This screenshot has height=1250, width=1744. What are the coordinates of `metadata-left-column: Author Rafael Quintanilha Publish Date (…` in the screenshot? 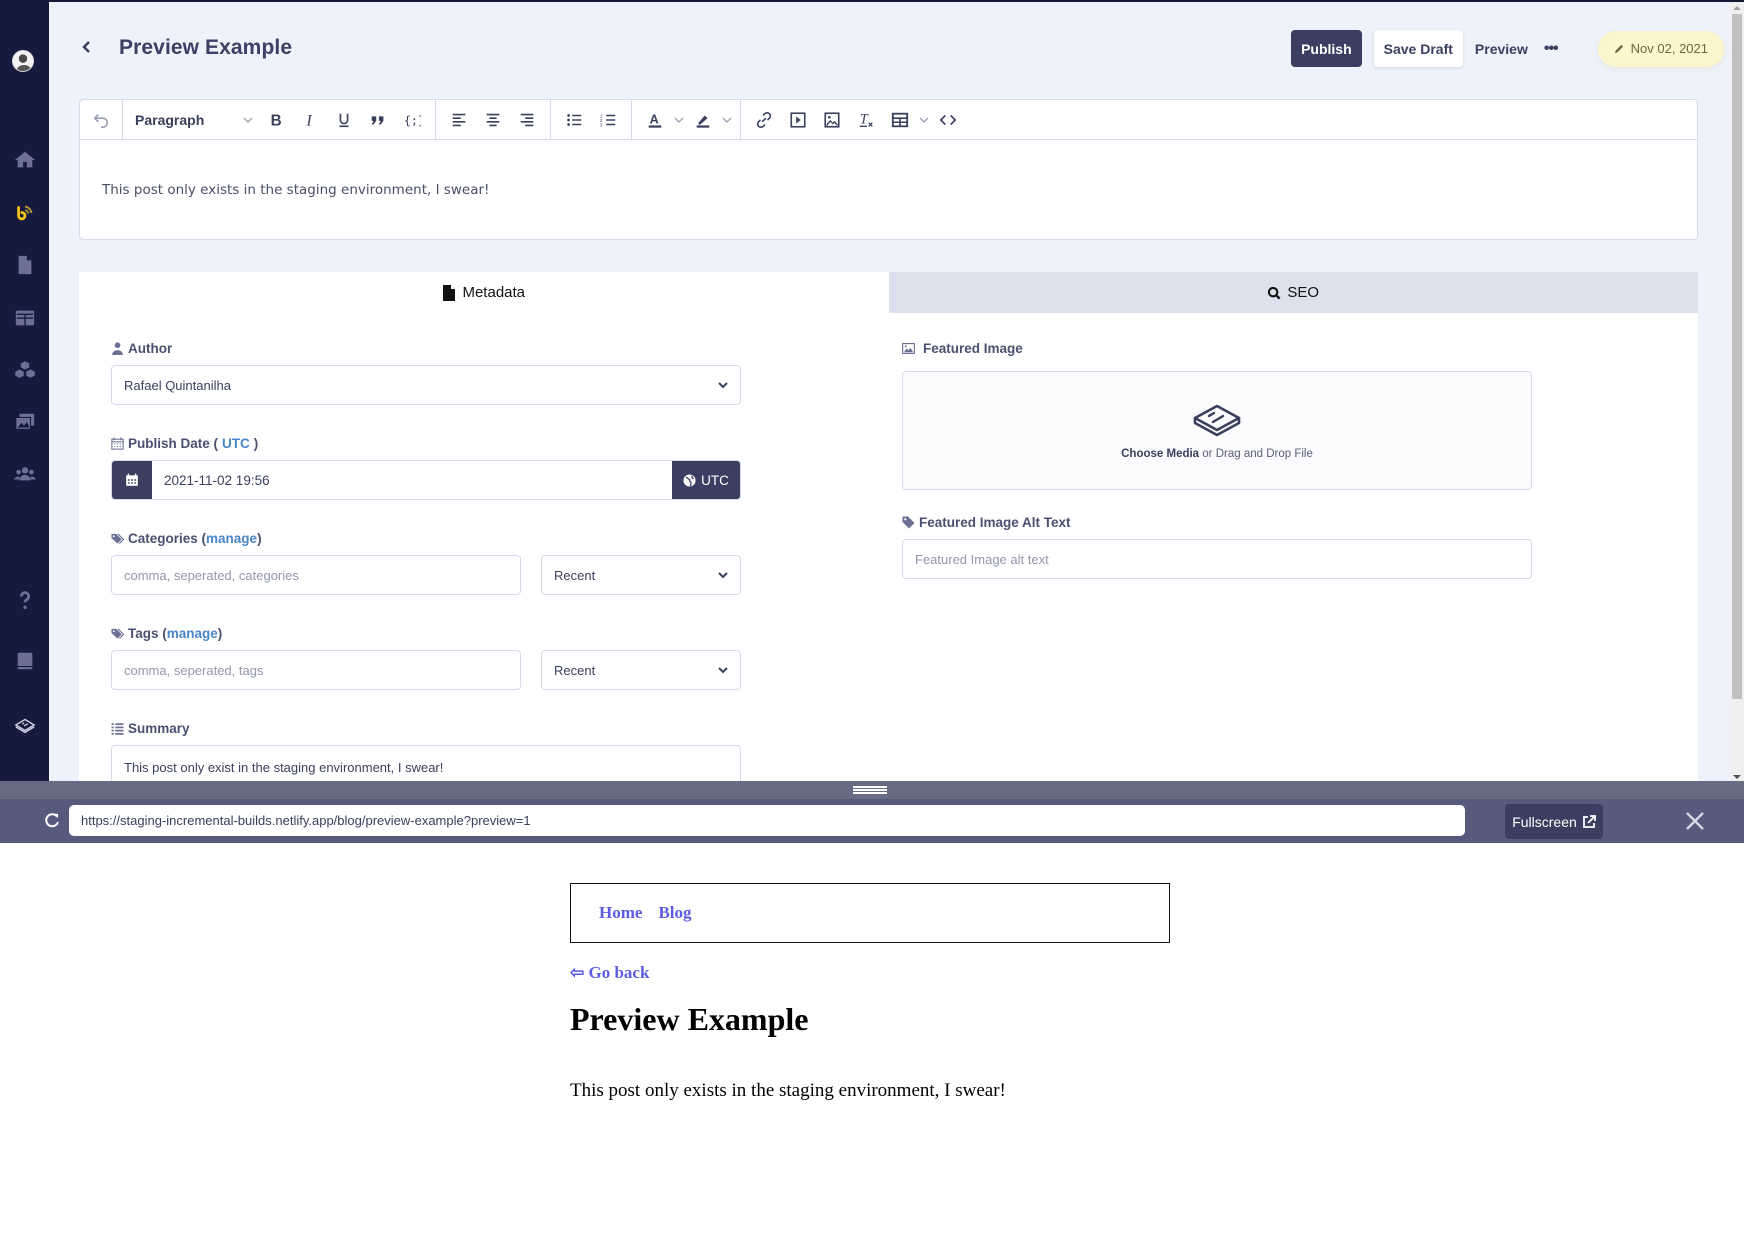 It's located at (426, 559).